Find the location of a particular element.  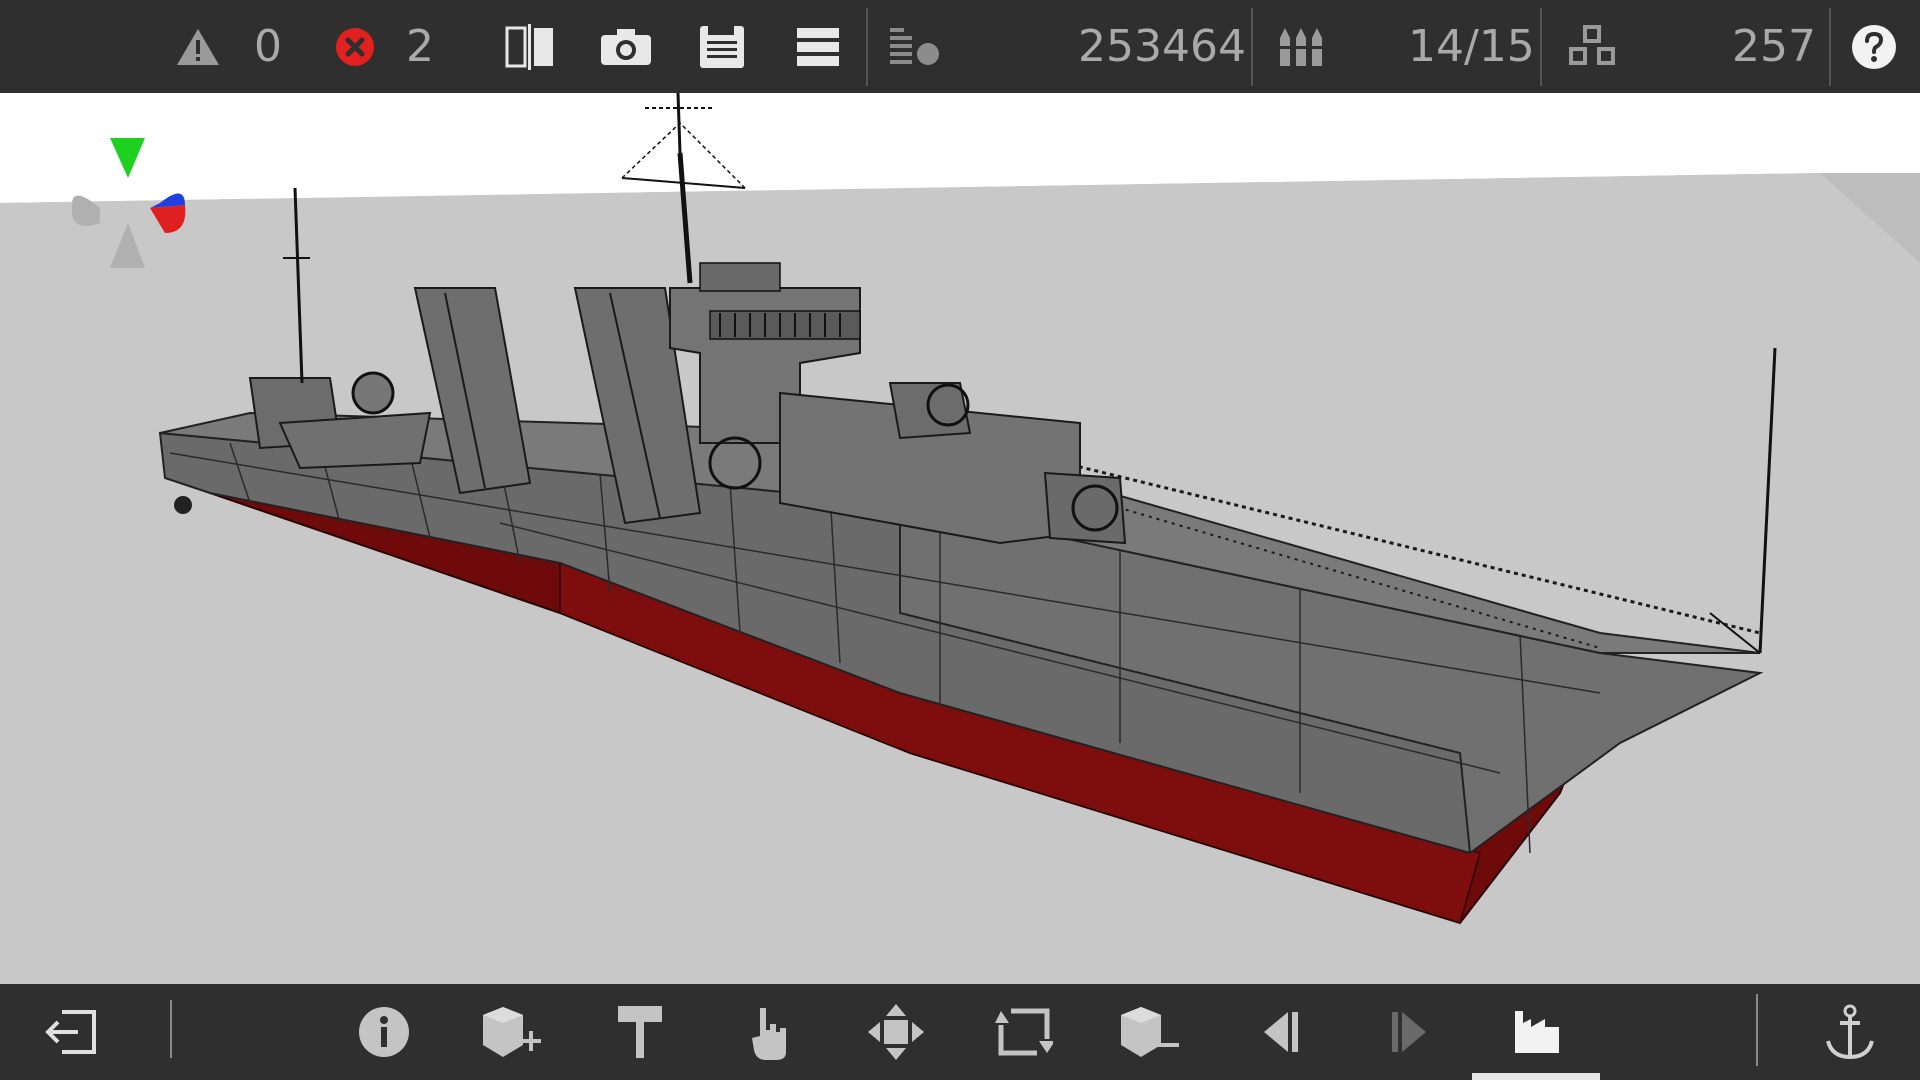

resize-icon is located at coordinates (1024, 1032).